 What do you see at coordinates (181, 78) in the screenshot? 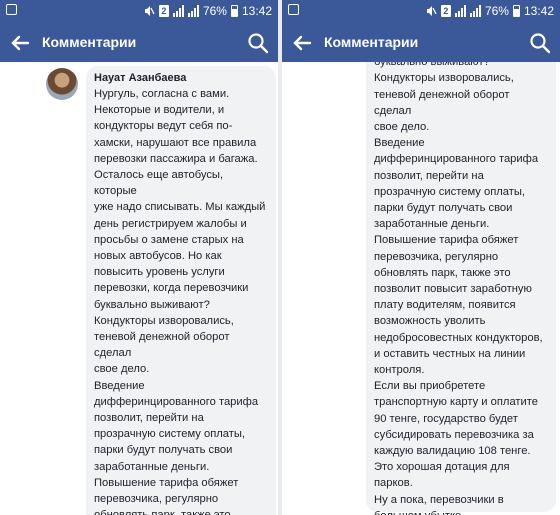
I see `comment-author: Науат Азанбаева` at bounding box center [181, 78].